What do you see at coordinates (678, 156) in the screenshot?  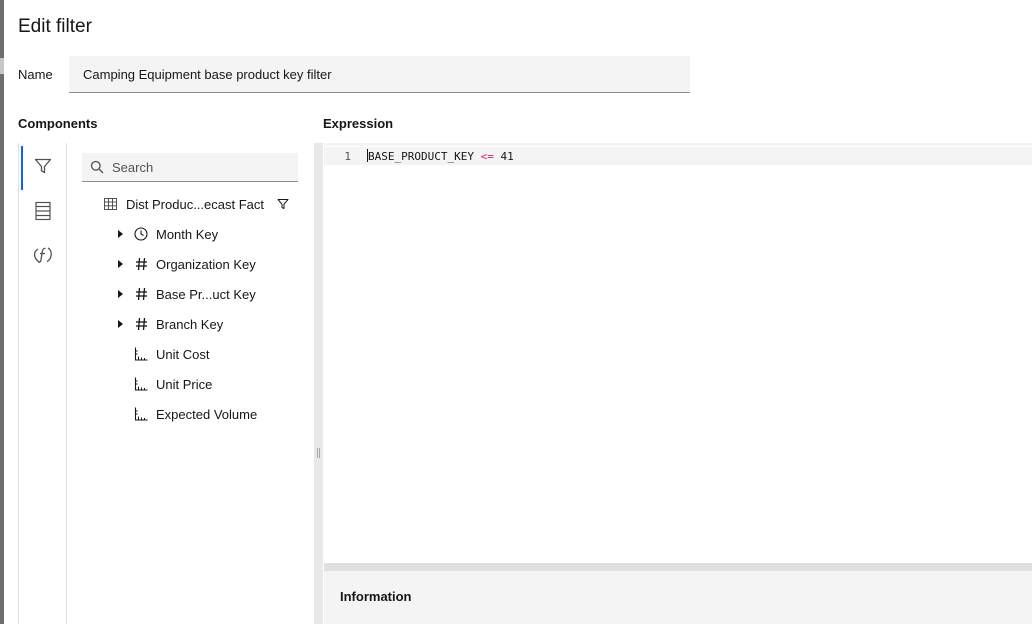 I see `code-line: 1 BASE_PRODUCT_KEY <= 41` at bounding box center [678, 156].